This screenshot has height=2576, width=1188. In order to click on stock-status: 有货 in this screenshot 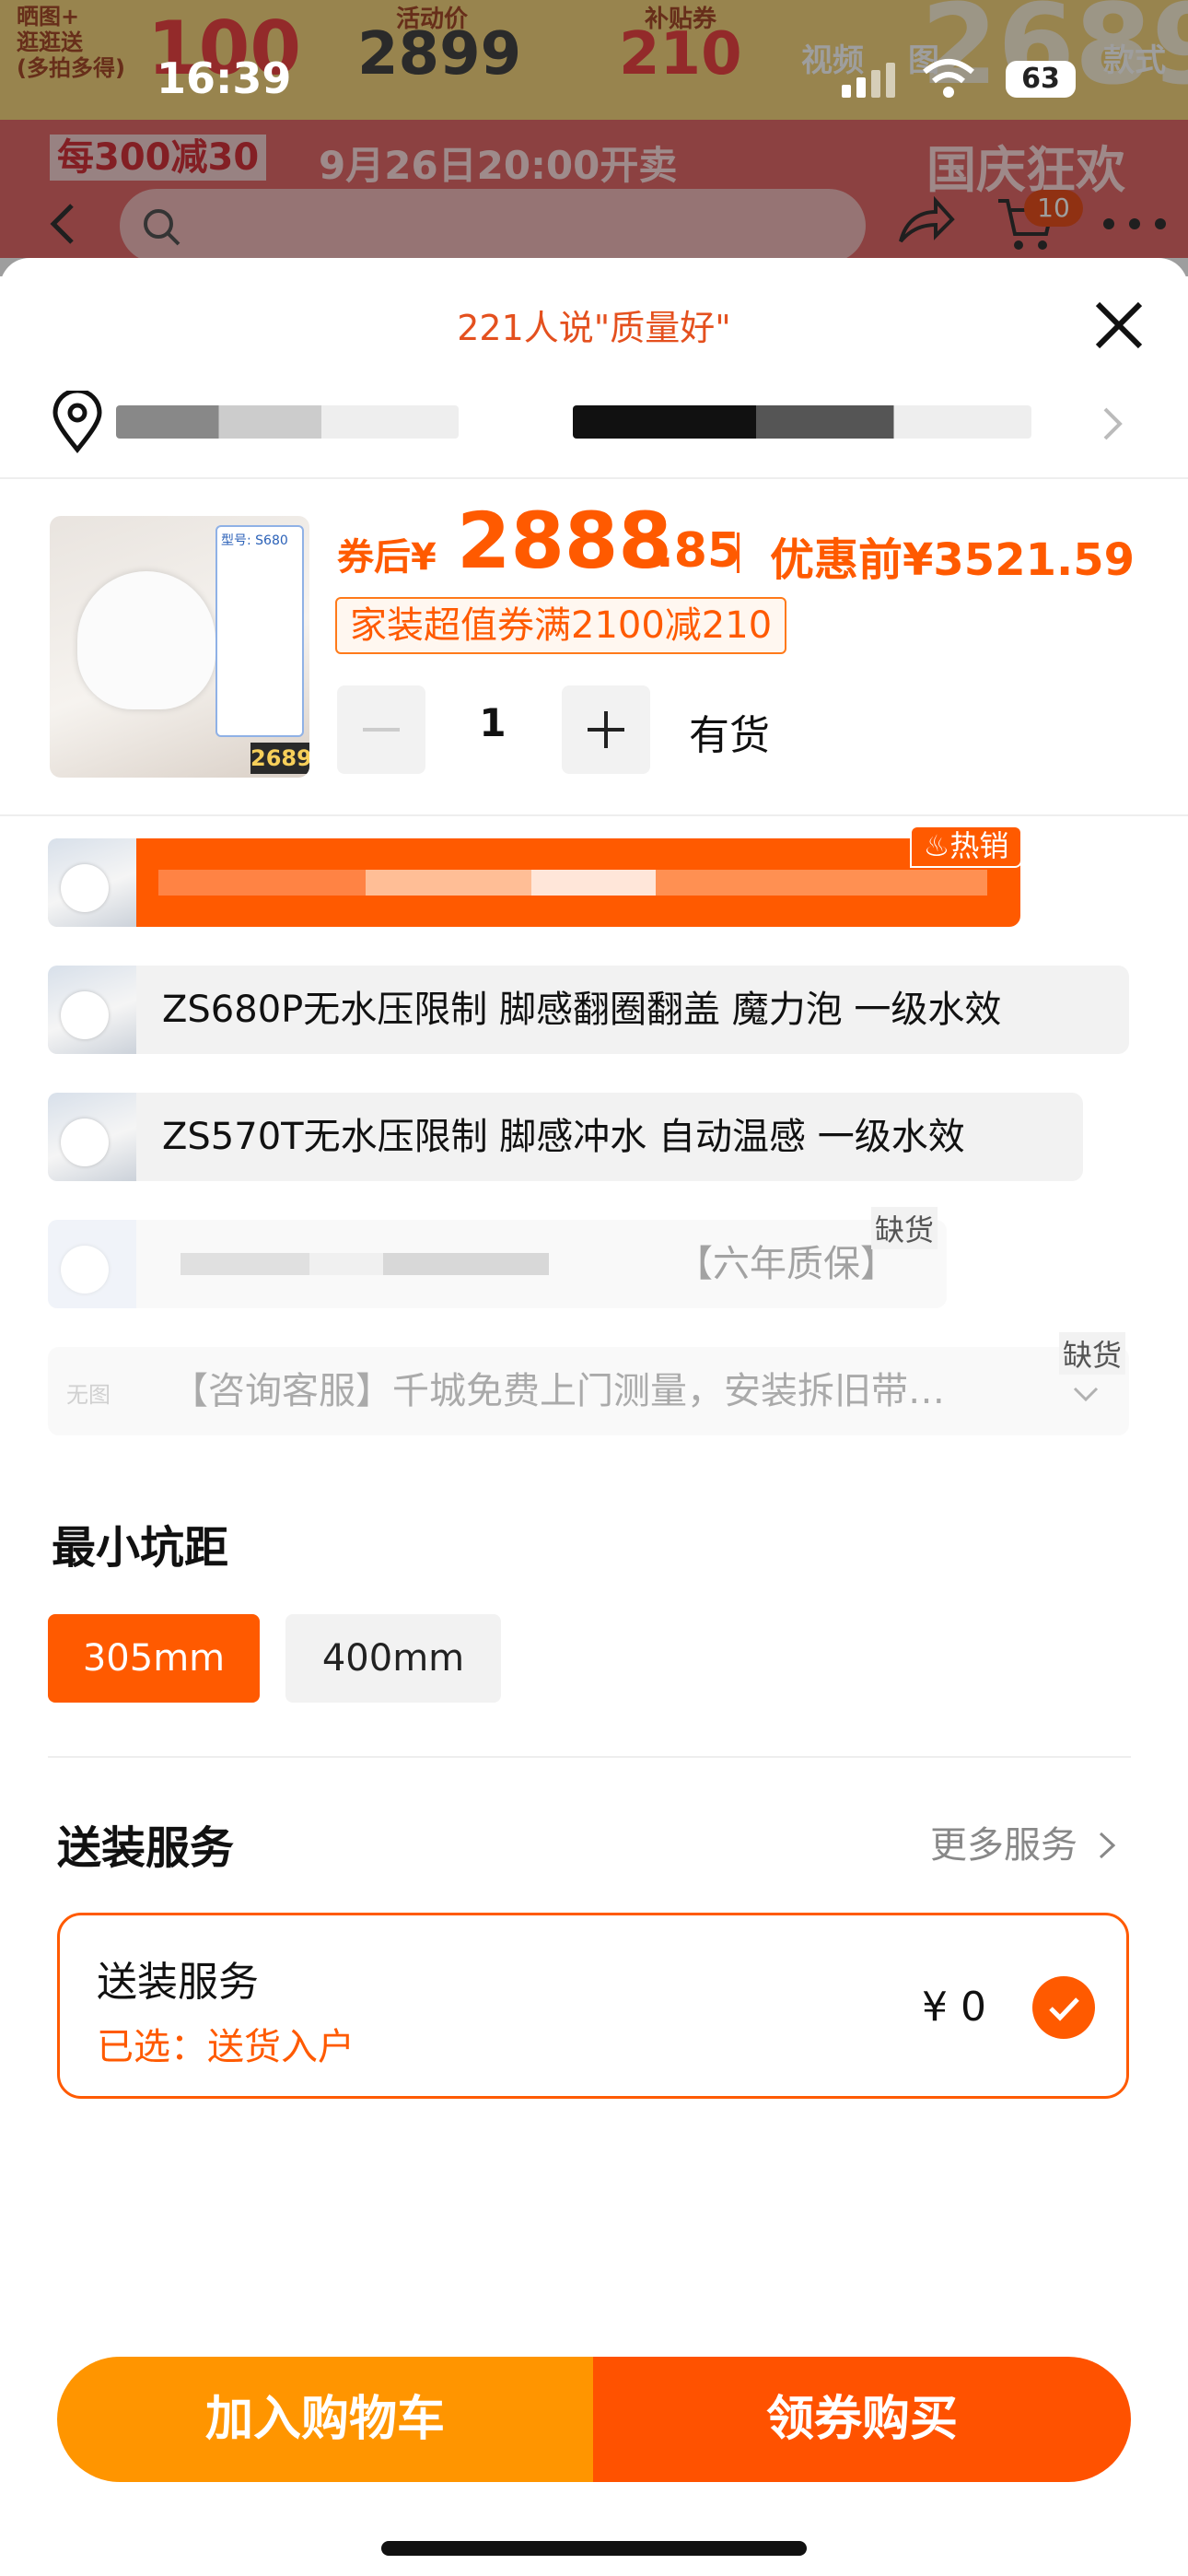, I will do `click(729, 735)`.